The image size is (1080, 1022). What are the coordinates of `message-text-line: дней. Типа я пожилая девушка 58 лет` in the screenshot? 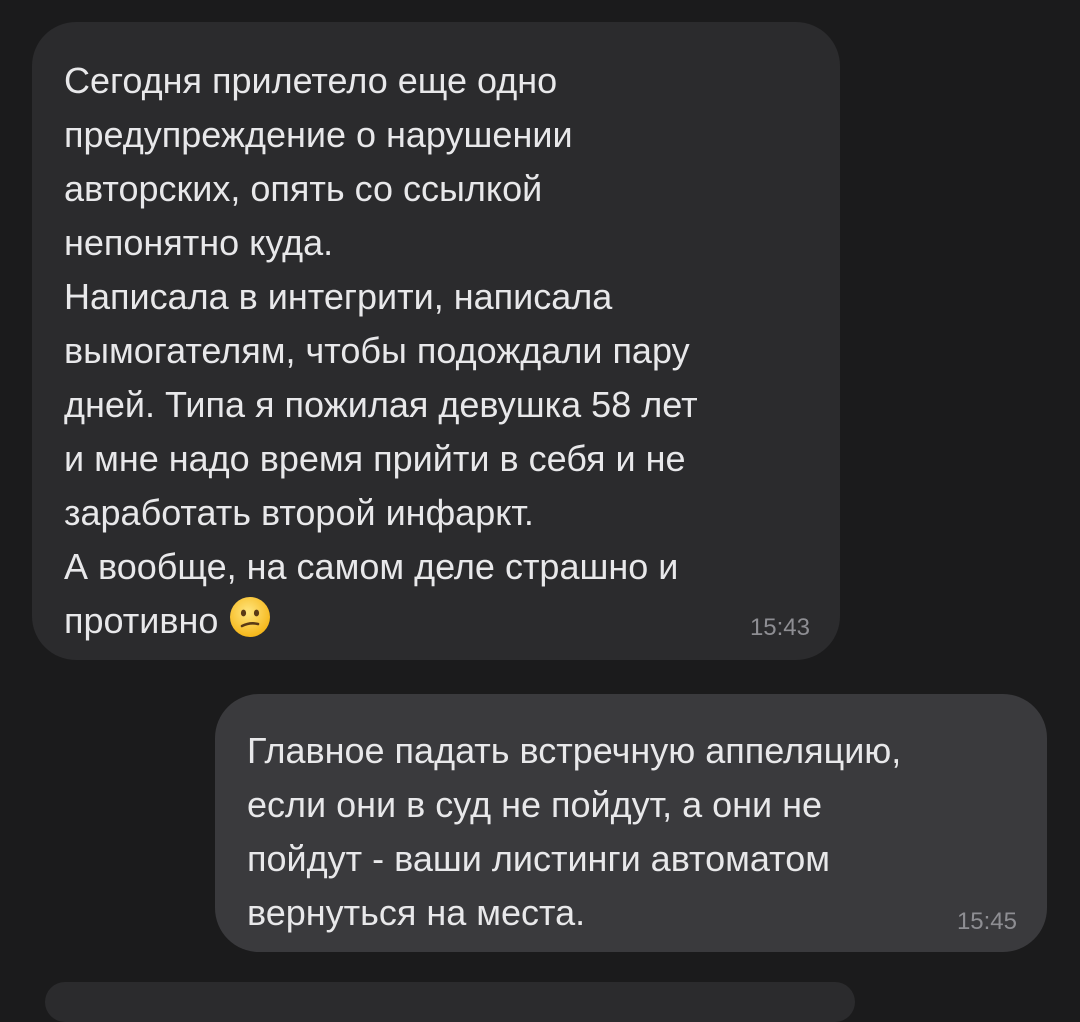 It's located at (381, 404).